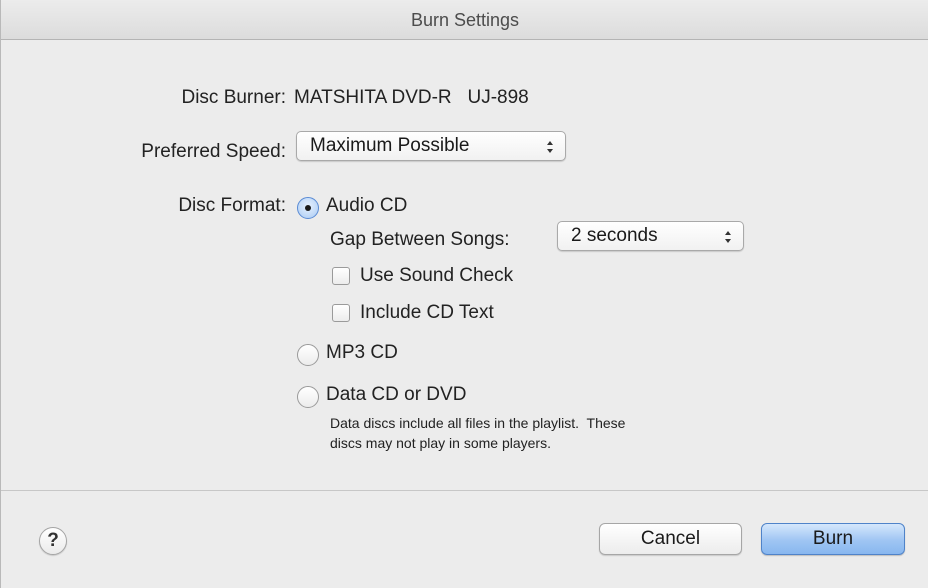 Image resolution: width=928 pixels, height=588 pixels. What do you see at coordinates (390, 145) in the screenshot?
I see `preferred-speed-value: Maximum Possible` at bounding box center [390, 145].